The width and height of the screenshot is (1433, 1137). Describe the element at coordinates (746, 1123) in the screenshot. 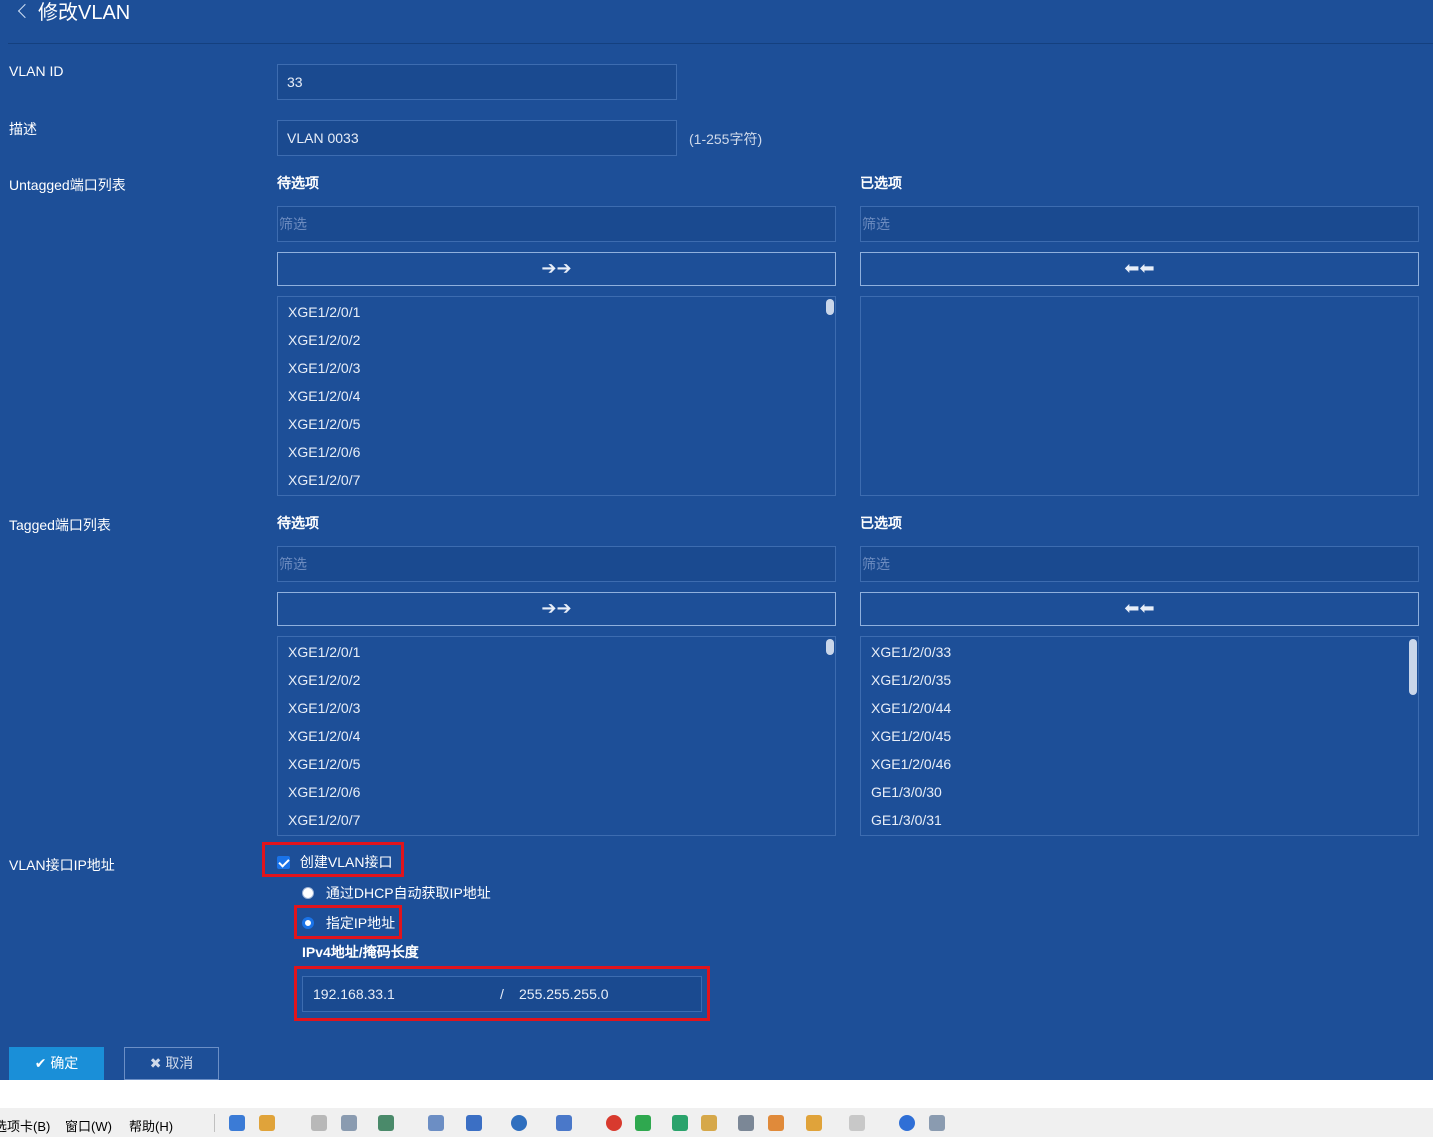

I see `keyboard-icon` at that location.